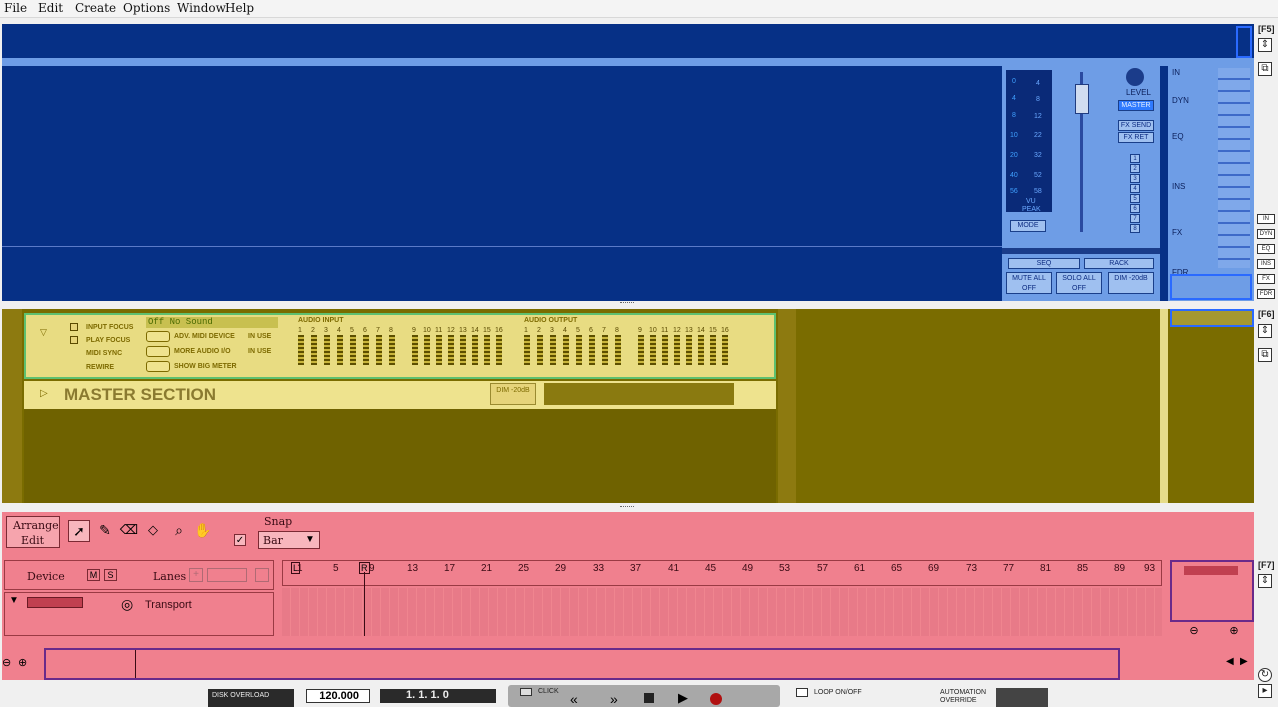  Describe the element at coordinates (1135, 158) in the screenshot. I see `fx-number: 1` at that location.